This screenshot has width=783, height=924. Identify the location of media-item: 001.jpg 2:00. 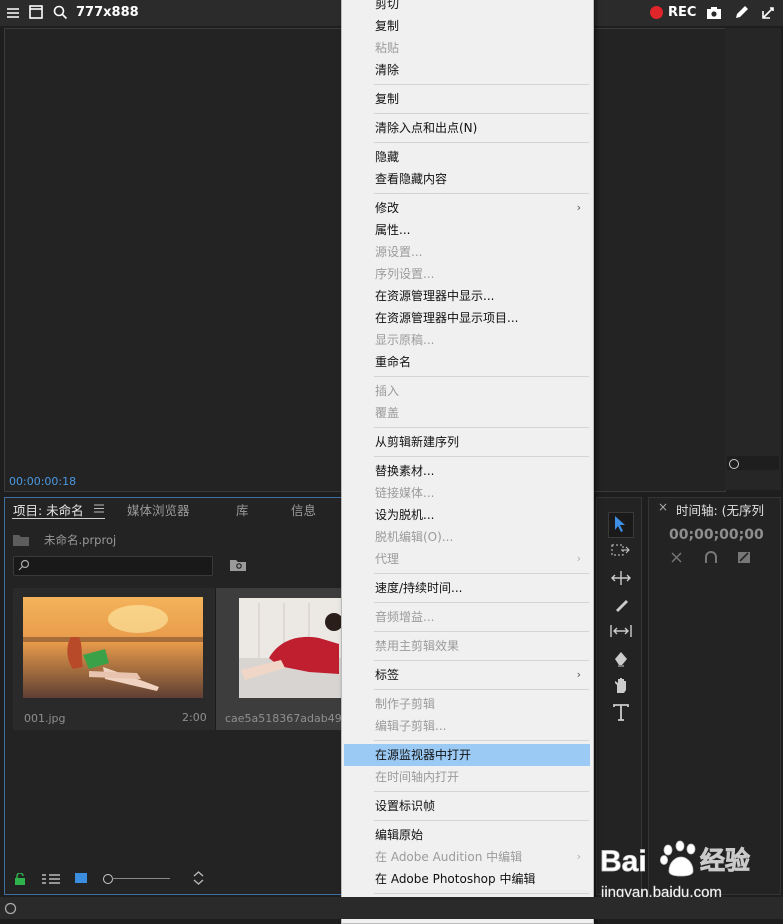
(114, 659).